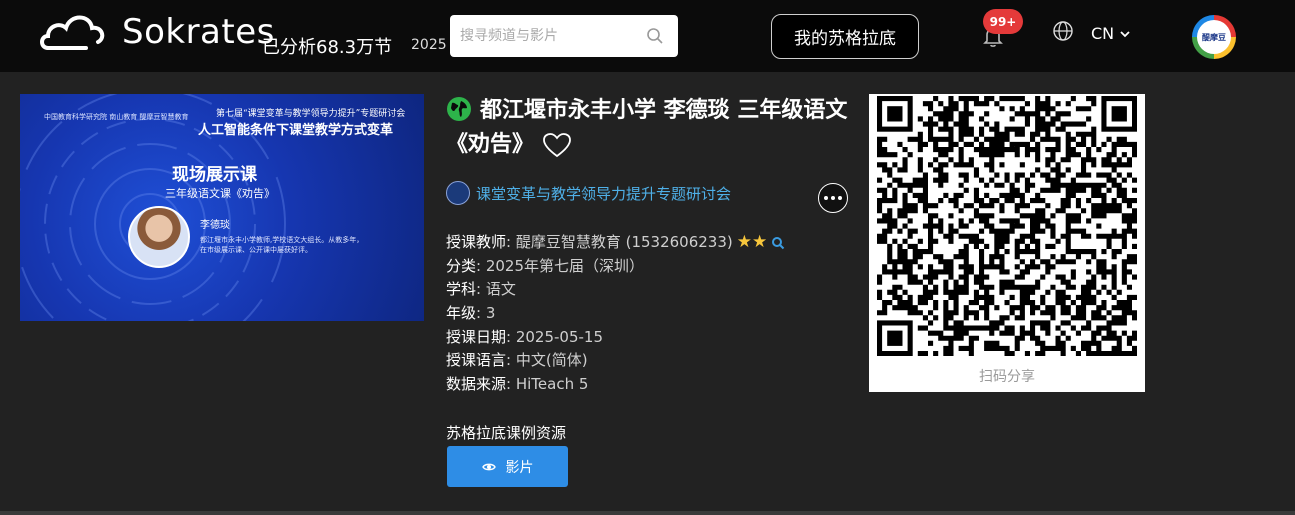 Image resolution: width=1295 pixels, height=515 pixels. Describe the element at coordinates (461, 313) in the screenshot. I see `meta-key: 年级` at that location.